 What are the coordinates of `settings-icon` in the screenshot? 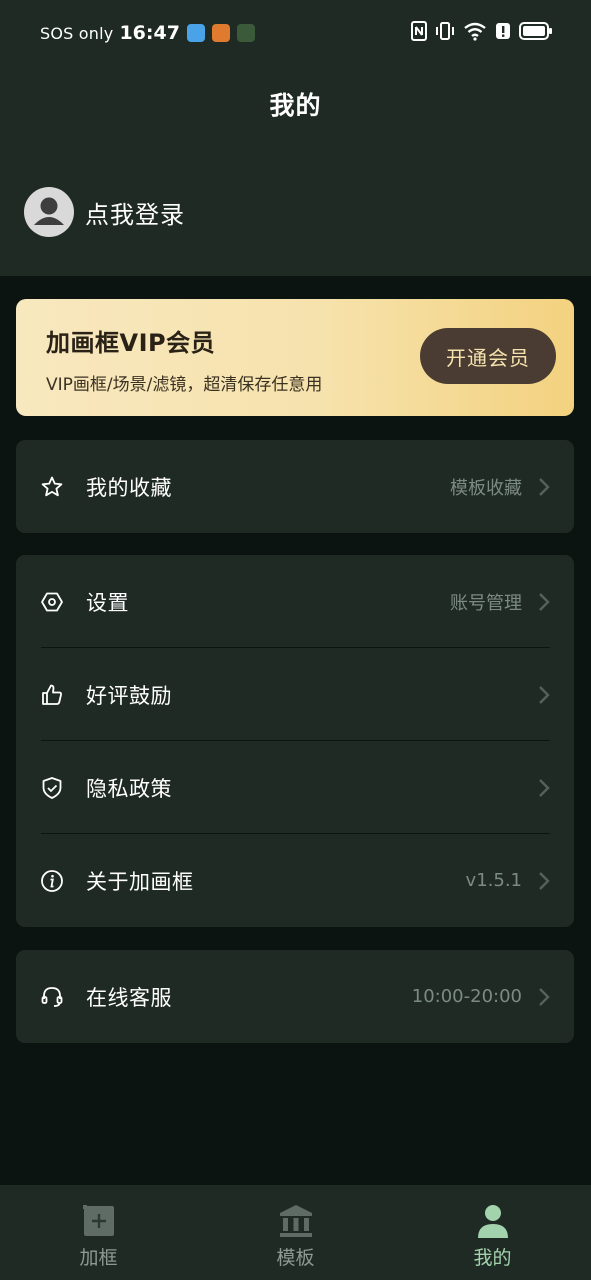 It's located at (52, 601).